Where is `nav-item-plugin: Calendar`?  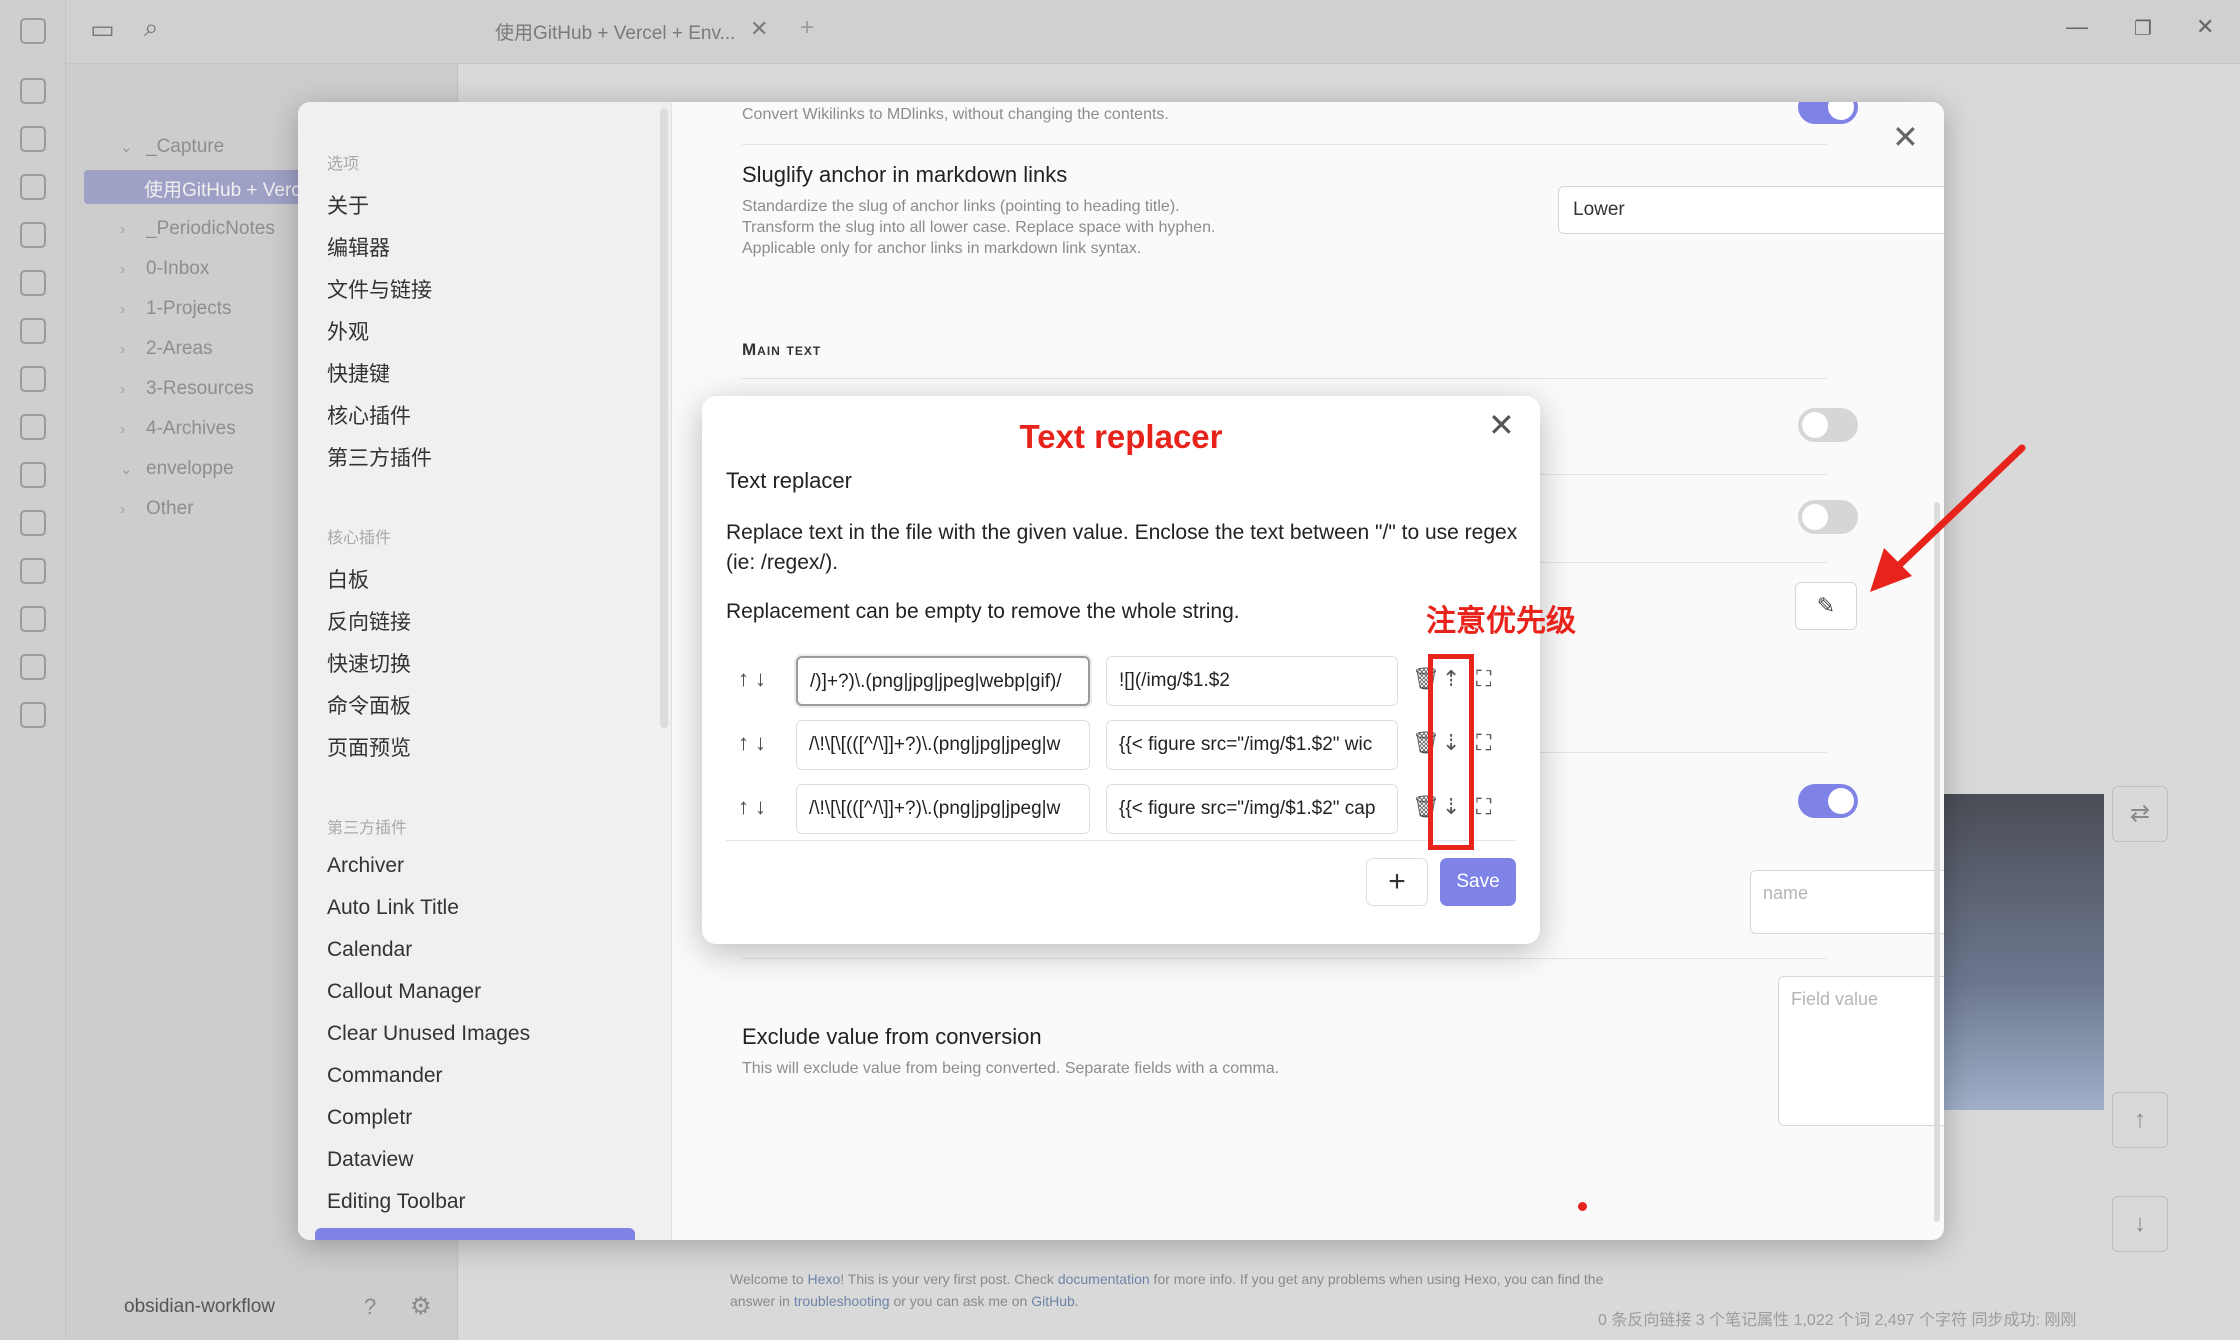
nav-item-plugin: Calendar is located at coordinates (369, 950).